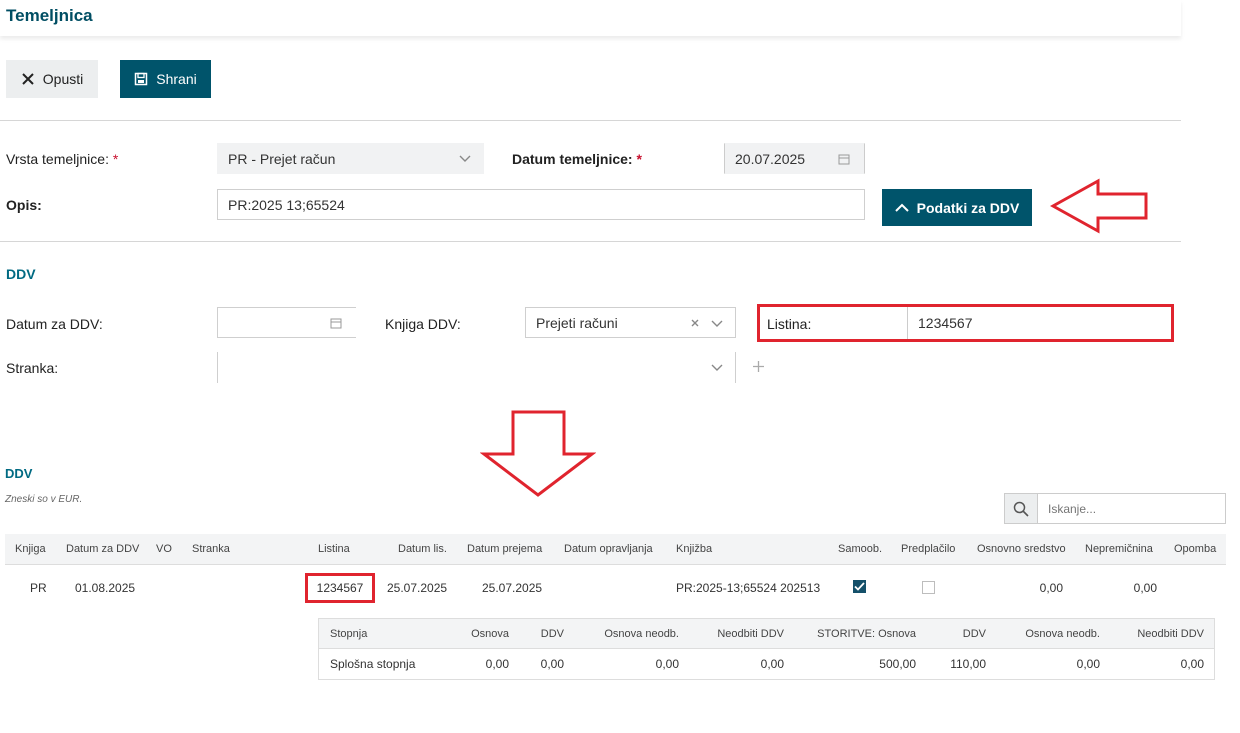 Image resolution: width=1240 pixels, height=733 pixels. I want to click on sub-cell-osnova-neodb: 0,00, so click(667, 664).